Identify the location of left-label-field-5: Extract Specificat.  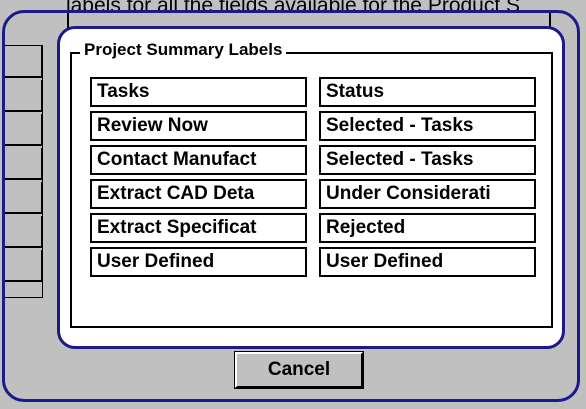
(198, 228).